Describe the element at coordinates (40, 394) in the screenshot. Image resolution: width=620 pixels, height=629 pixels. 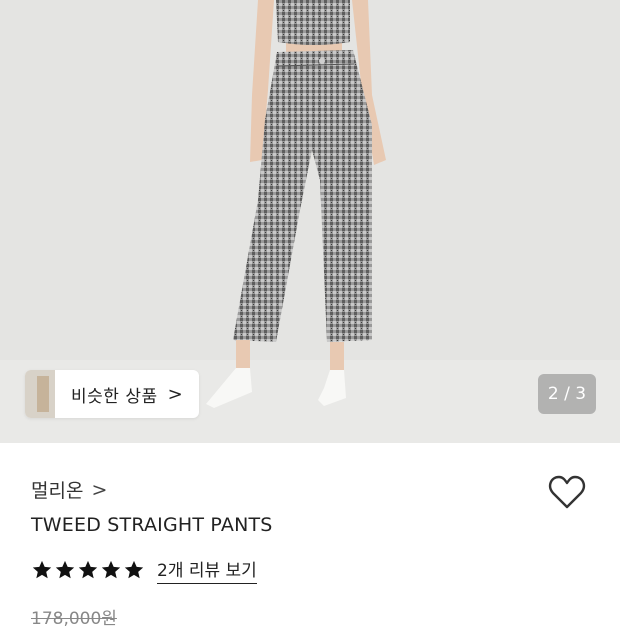
I see `similar-product-thumbnail` at that location.